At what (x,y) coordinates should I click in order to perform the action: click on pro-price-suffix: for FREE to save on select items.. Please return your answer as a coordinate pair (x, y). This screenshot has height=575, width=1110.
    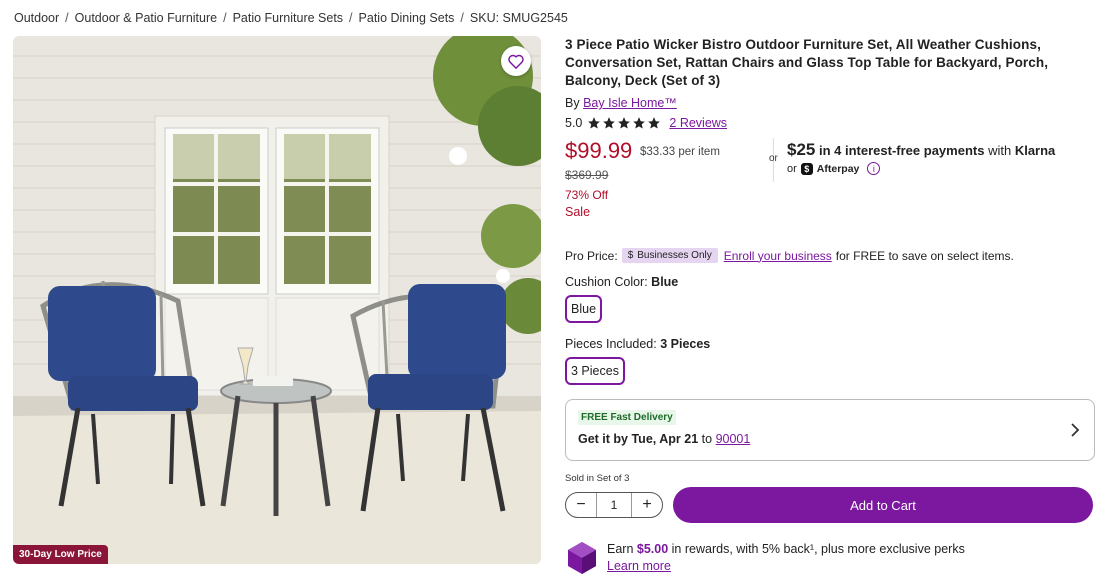
    Looking at the image, I should click on (924, 255).